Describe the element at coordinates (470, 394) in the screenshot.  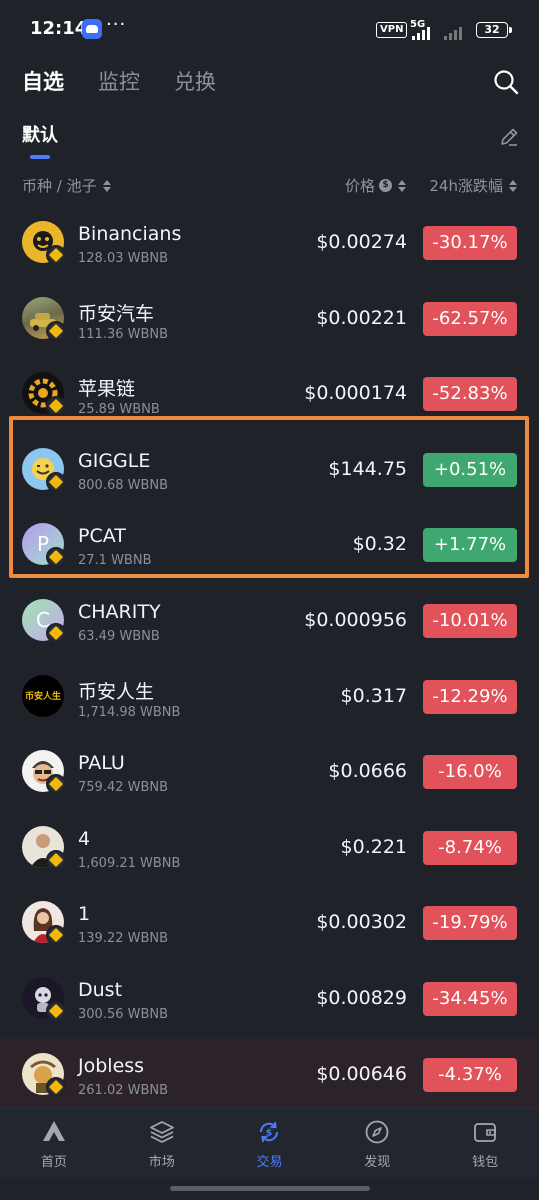
I see `change-badge: -52.83%` at that location.